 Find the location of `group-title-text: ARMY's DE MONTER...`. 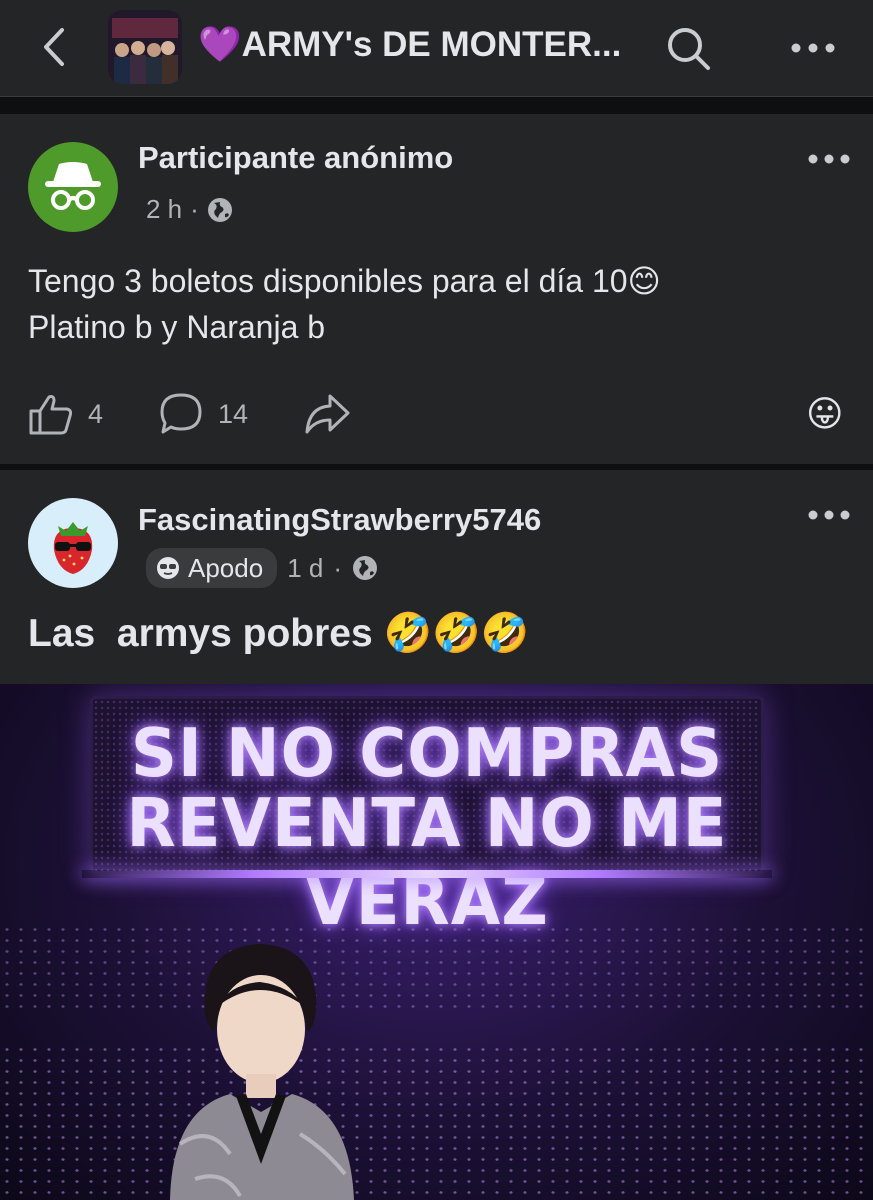

group-title-text: ARMY's DE MONTER... is located at coordinates (431, 44).